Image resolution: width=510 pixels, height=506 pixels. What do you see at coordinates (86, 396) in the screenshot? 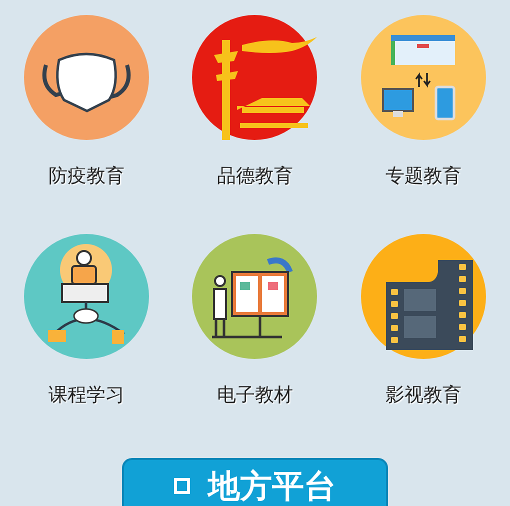
I see `category-label: 课程学习` at bounding box center [86, 396].